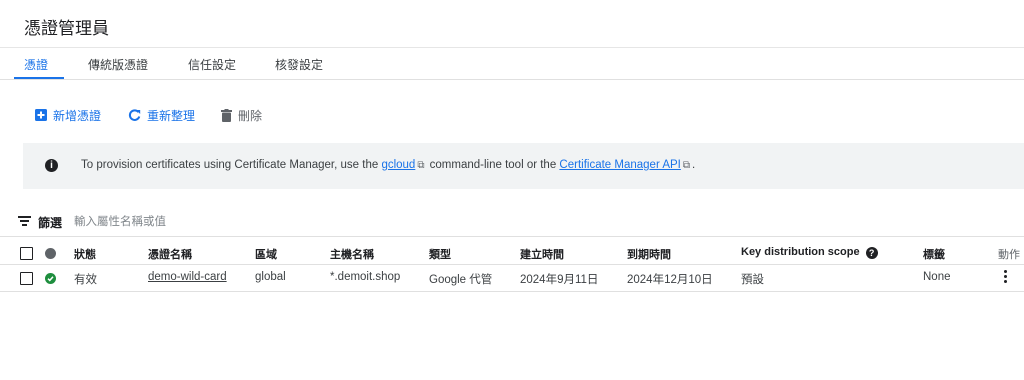 The image size is (1024, 380). I want to click on column-header-actions: 動作, so click(1009, 255).